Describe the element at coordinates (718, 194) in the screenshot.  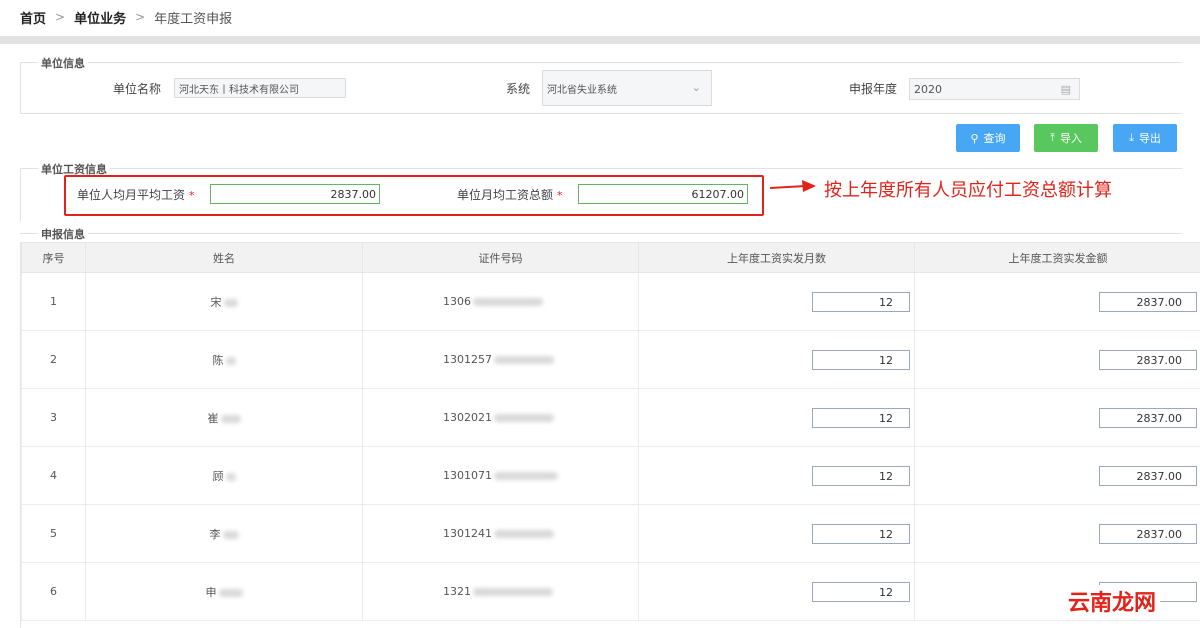
I see `total-wage-value: 61207.00` at that location.